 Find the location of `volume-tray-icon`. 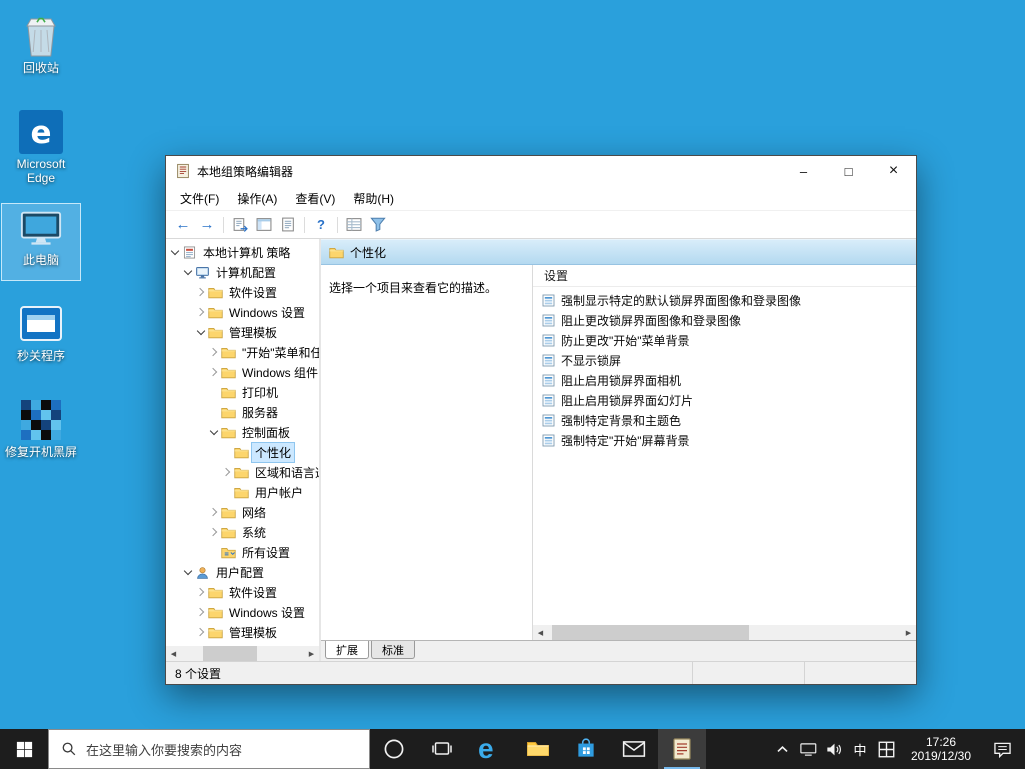

volume-tray-icon is located at coordinates (834, 749).